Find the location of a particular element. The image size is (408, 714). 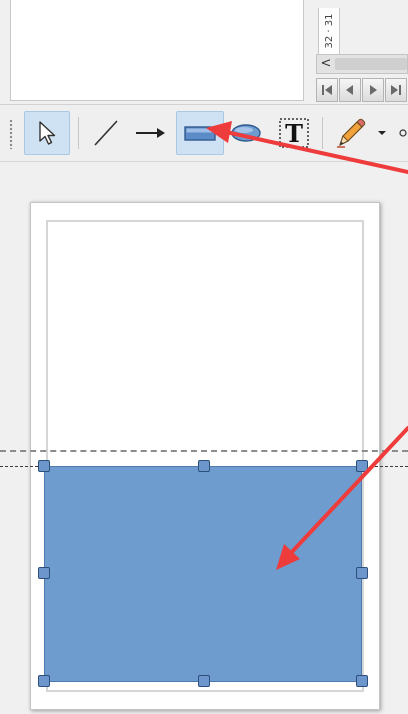

chevron-down-icon is located at coordinates (382, 133).